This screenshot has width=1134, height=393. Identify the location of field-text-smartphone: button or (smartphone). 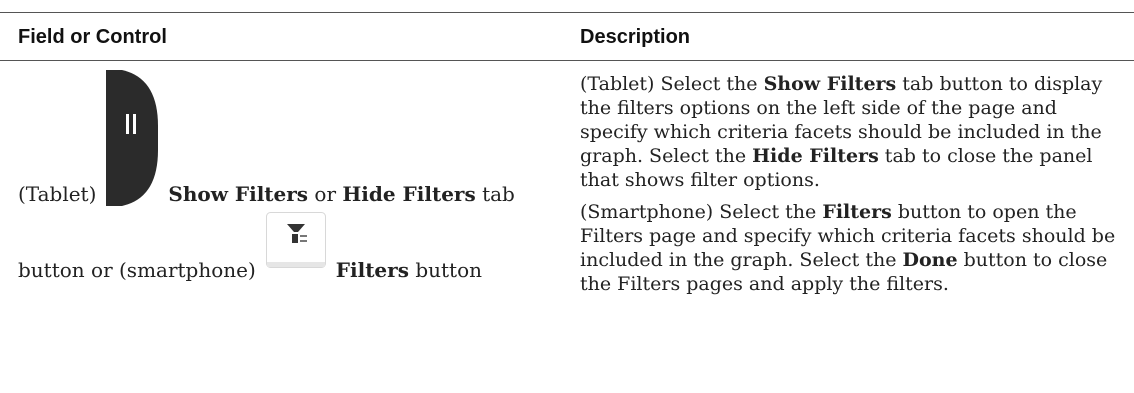
(137, 270).